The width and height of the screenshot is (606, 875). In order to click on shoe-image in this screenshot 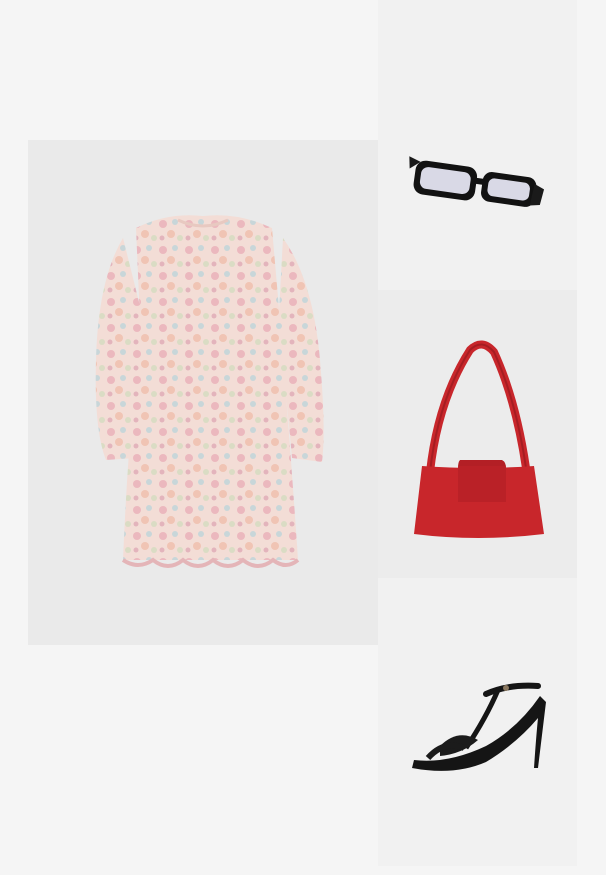, I will do `click(479, 726)`.